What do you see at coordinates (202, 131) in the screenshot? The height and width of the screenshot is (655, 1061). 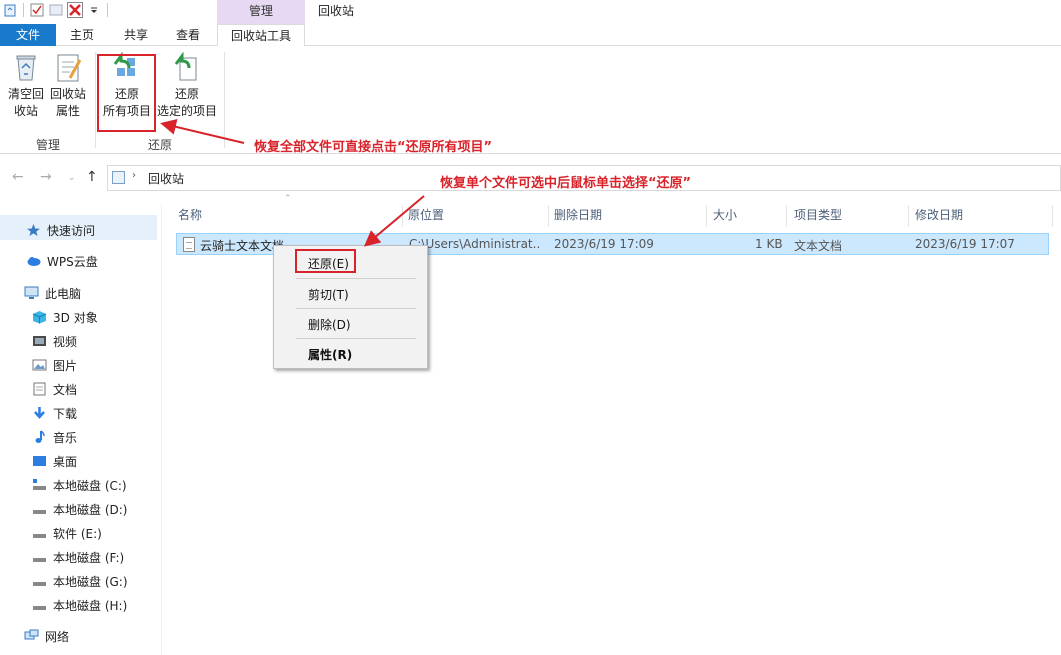 I see `arrow-to-restore-all` at bounding box center [202, 131].